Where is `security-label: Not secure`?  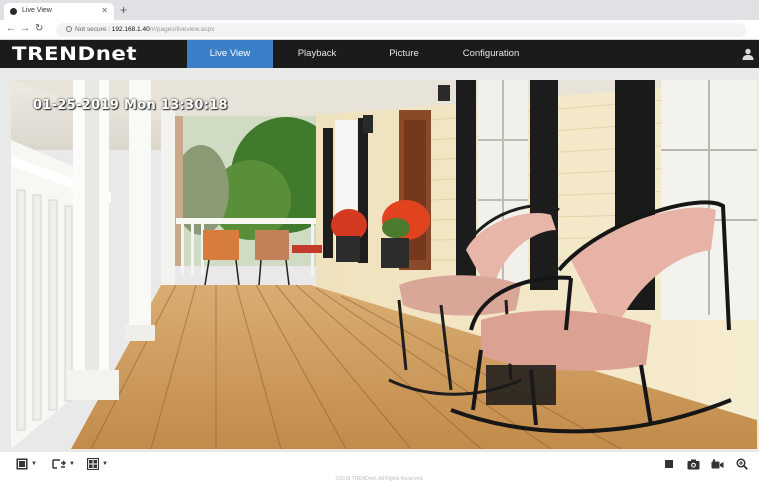
security-label: Not secure is located at coordinates (91, 29).